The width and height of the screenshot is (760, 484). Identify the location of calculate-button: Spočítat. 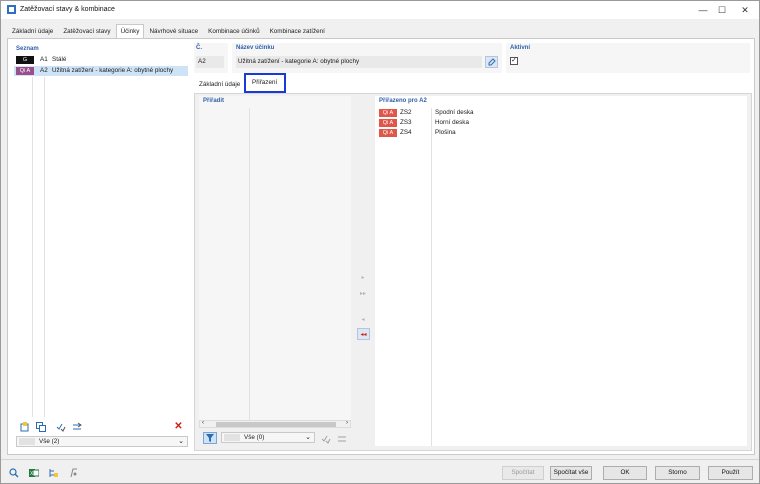
(523, 473).